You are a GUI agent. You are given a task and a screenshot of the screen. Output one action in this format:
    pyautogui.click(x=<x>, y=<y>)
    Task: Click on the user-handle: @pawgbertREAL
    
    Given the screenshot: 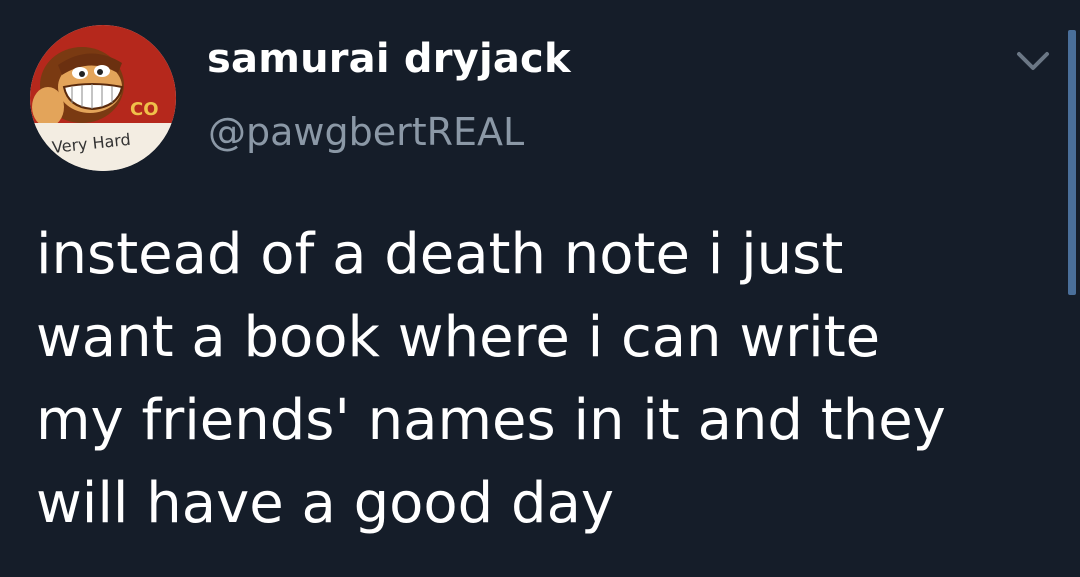 What is the action you would take?
    pyautogui.click(x=366, y=132)
    